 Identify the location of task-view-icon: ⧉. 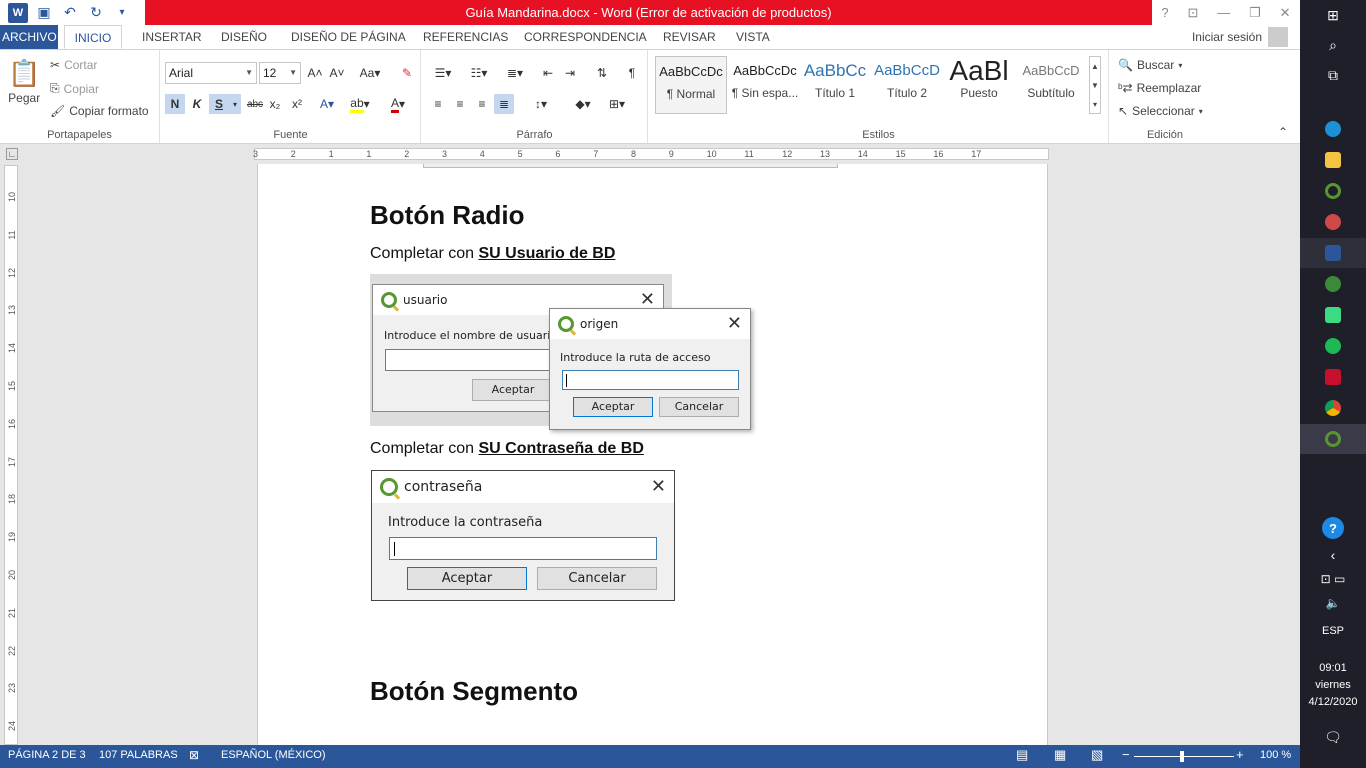
(1333, 75).